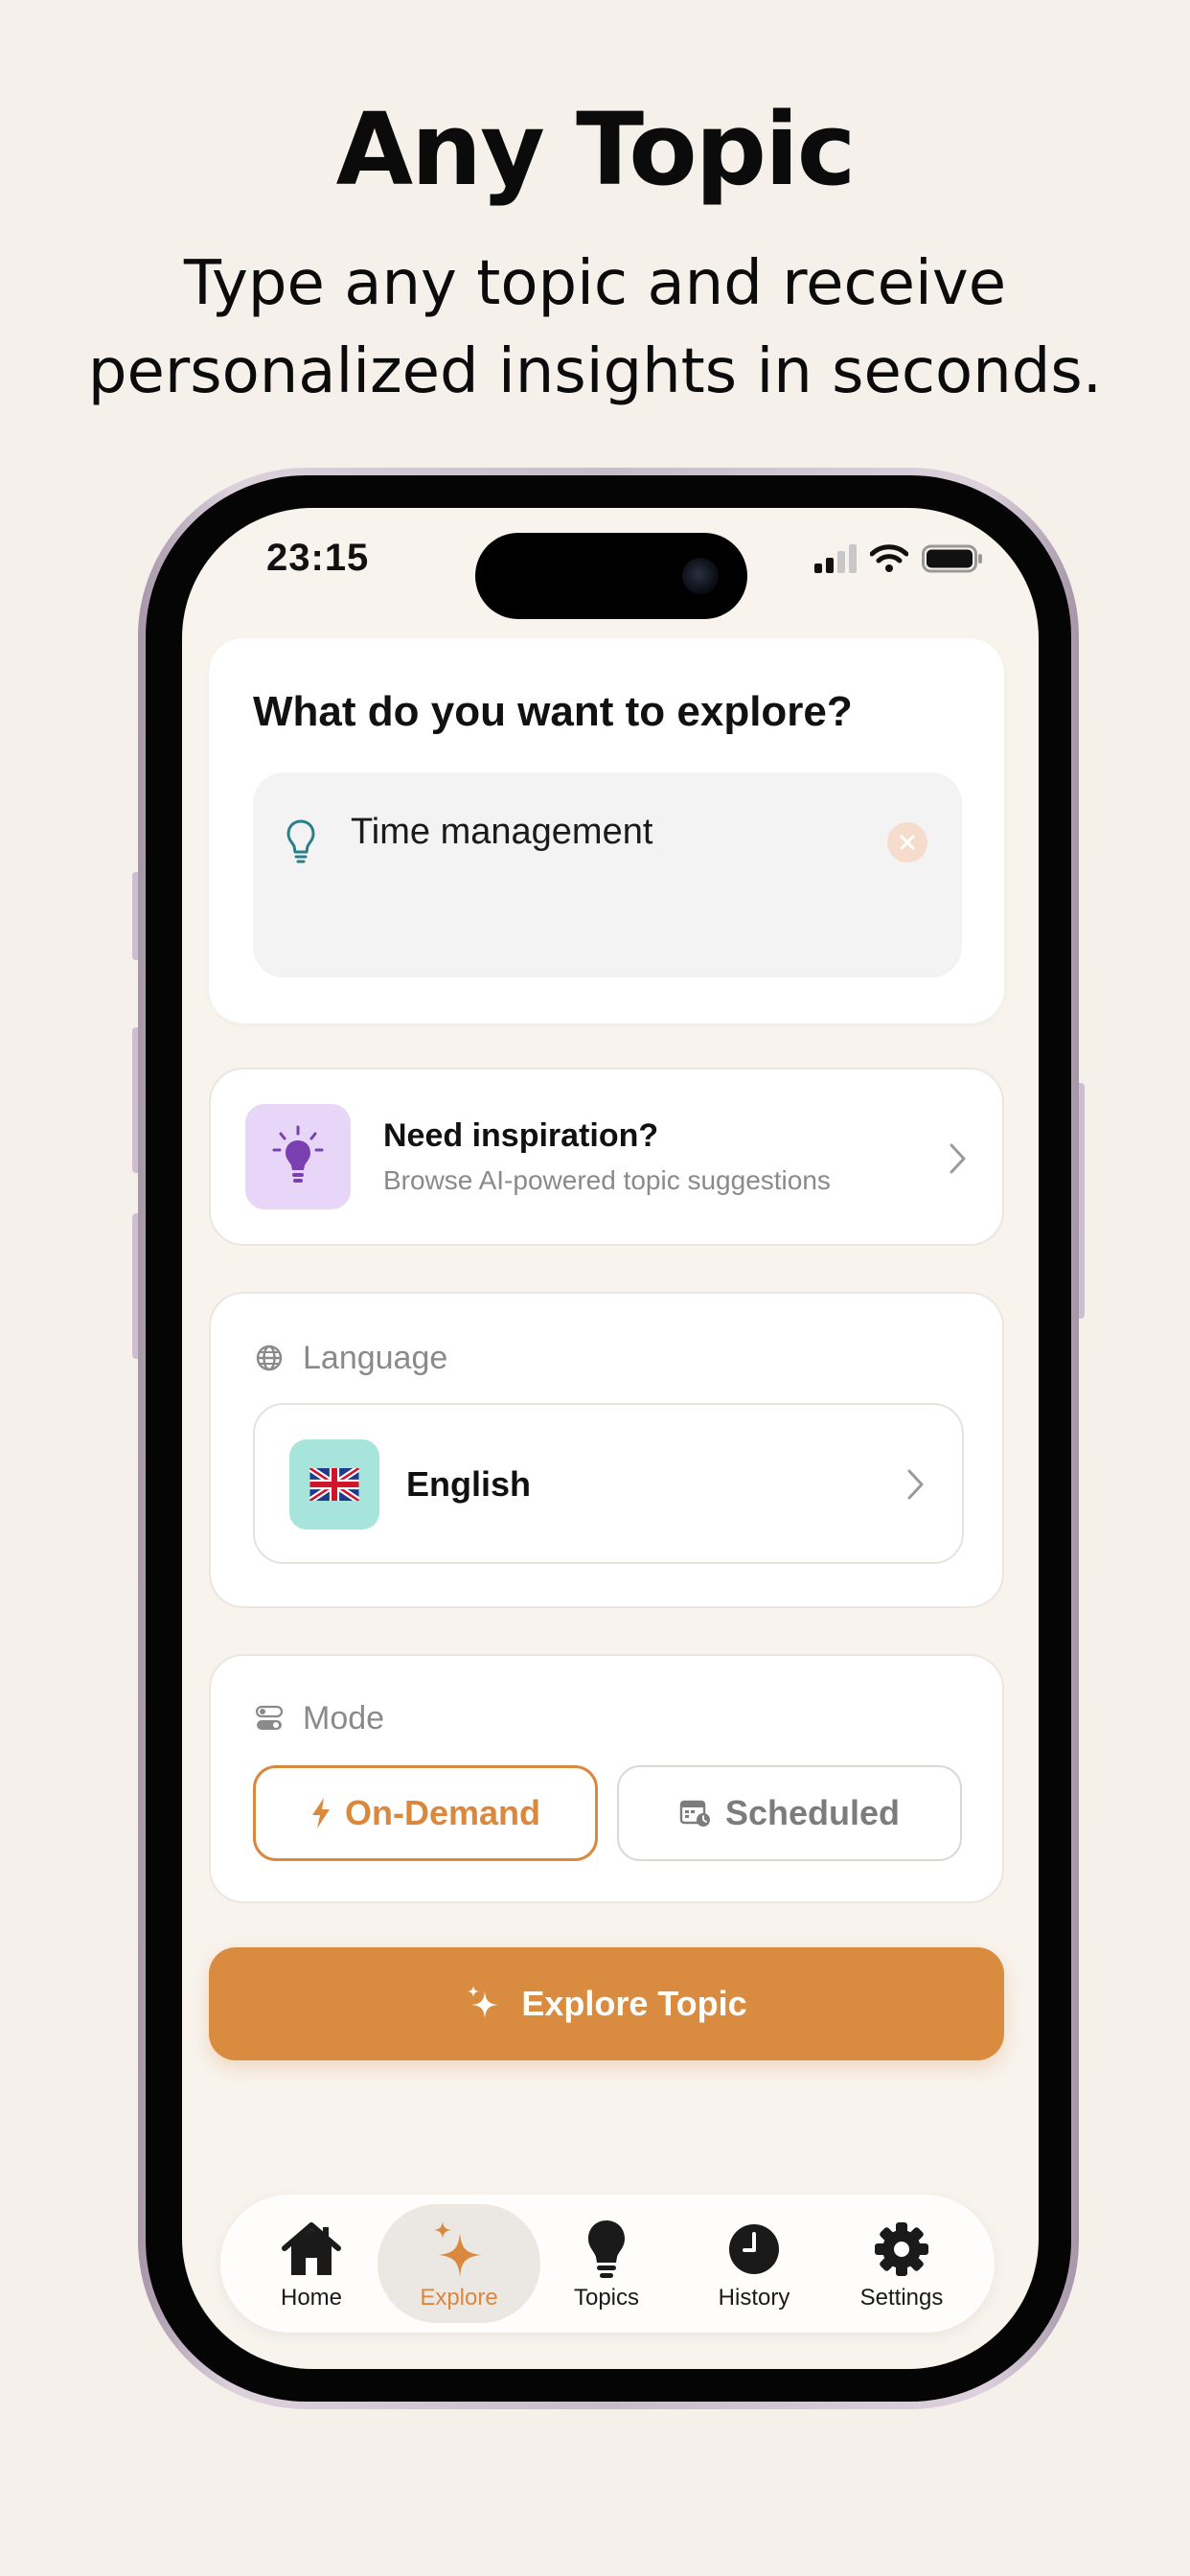 The image size is (1190, 2576). I want to click on tab-topics-label: Topics, so click(606, 2298).